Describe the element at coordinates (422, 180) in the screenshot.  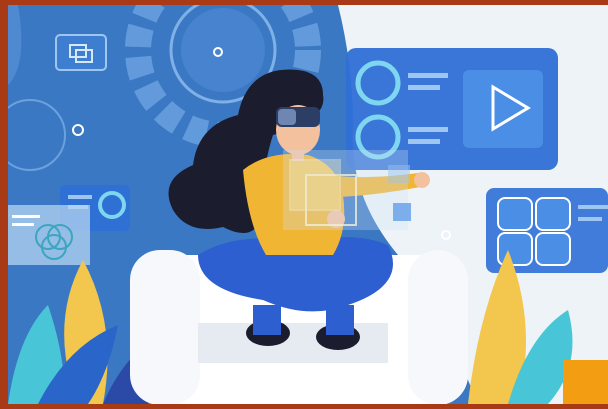
I see `hand` at that location.